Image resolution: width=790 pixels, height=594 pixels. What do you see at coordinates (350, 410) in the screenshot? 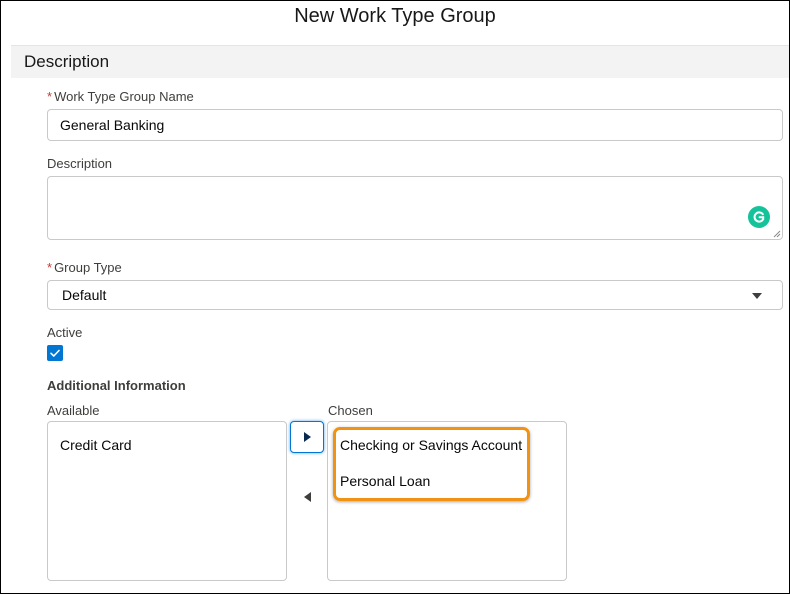
I see `chosen-label: Chosen` at bounding box center [350, 410].